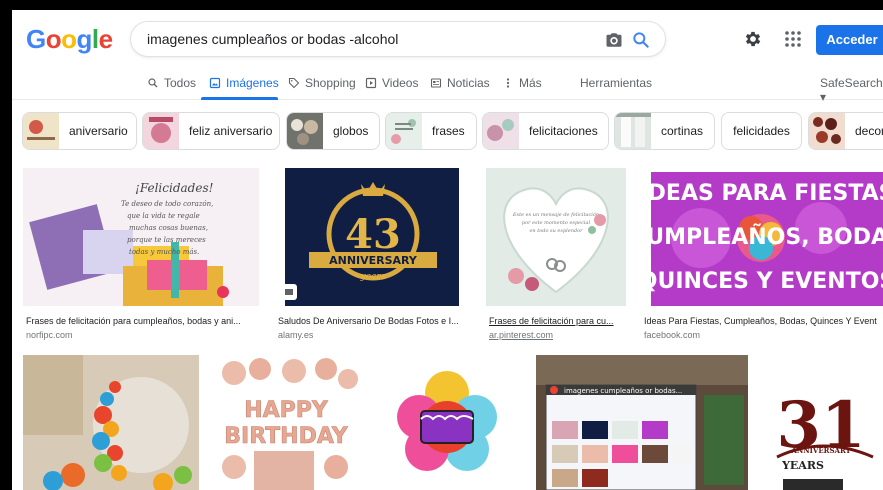 The width and height of the screenshot is (883, 490). Describe the element at coordinates (555, 214) in the screenshot. I see `svg-text:Este es un mensaje de felicita: Este es un mensaje de felicitación` at that location.